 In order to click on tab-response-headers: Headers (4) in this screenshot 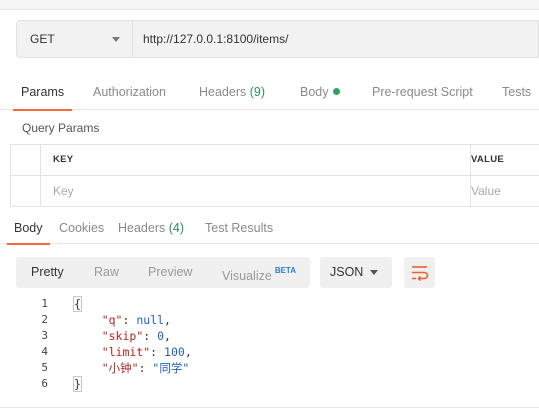, I will do `click(151, 229)`.